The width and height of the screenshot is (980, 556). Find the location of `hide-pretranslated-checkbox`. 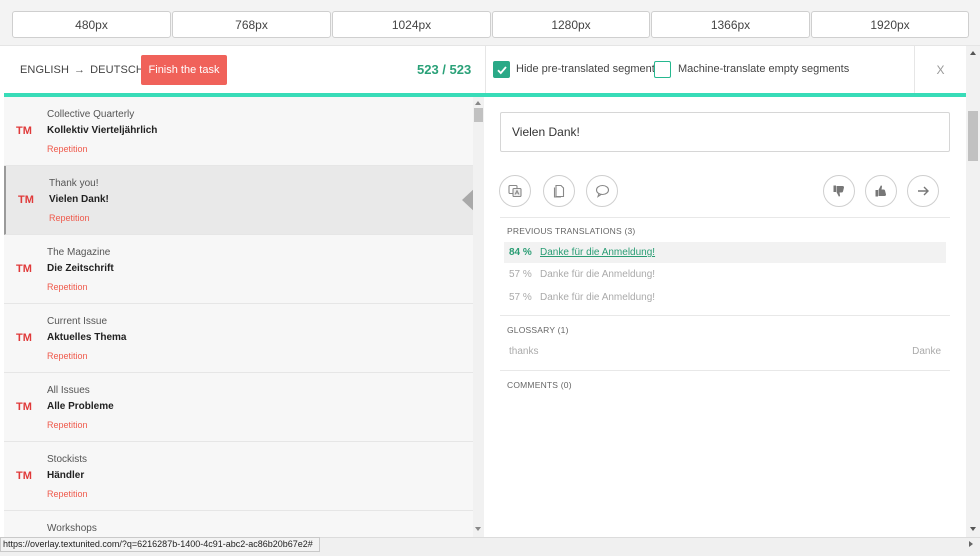

hide-pretranslated-checkbox is located at coordinates (501, 69).